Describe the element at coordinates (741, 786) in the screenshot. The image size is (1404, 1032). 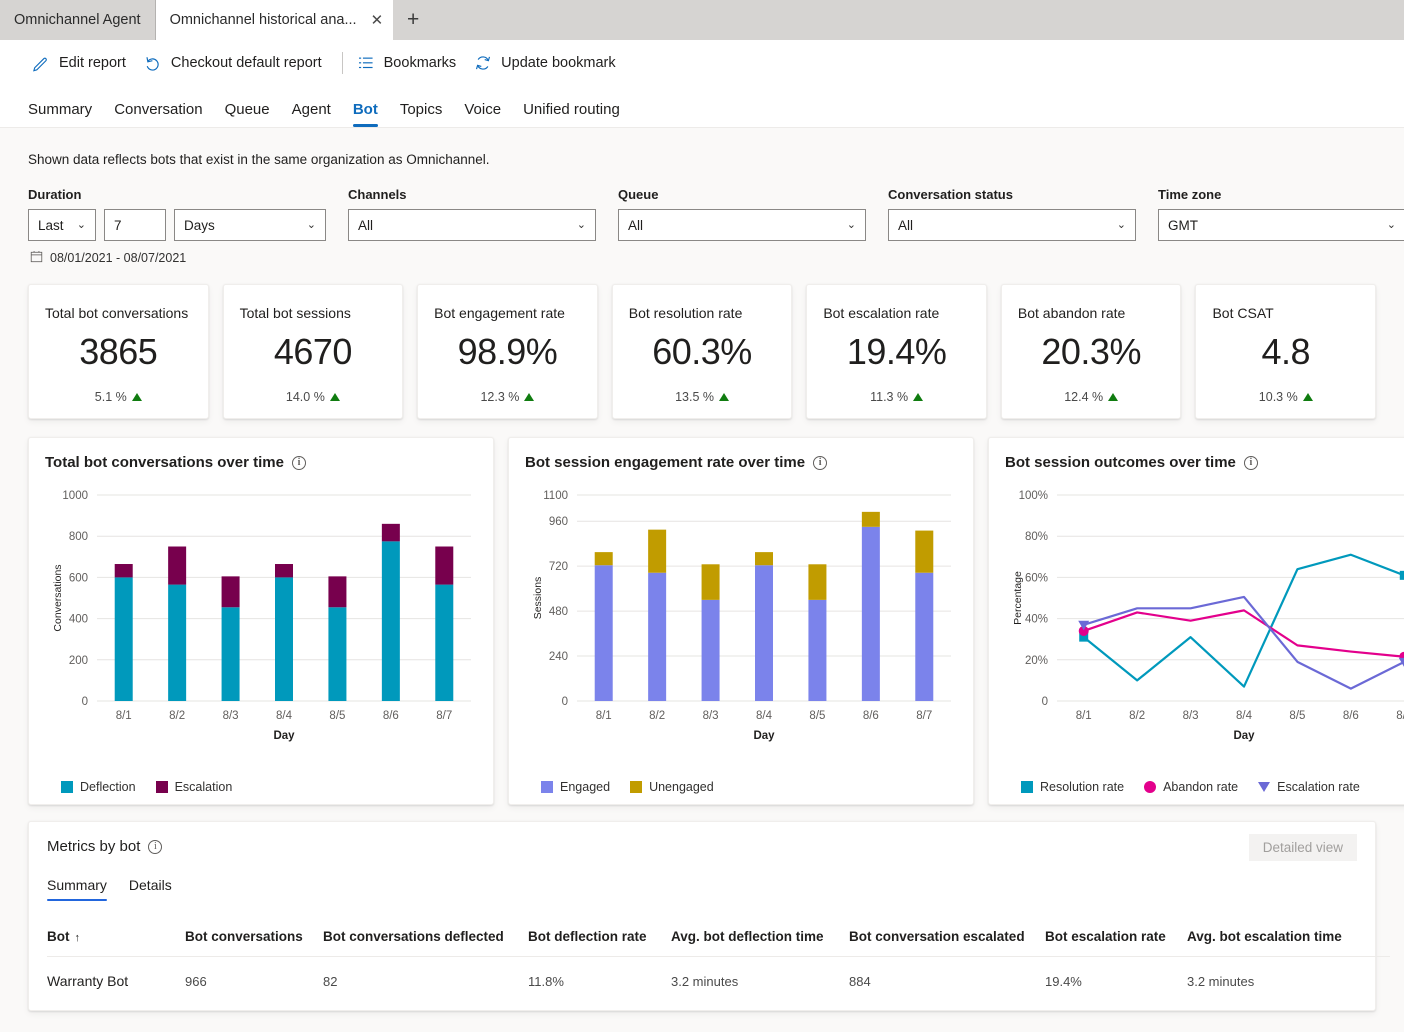
I see `chart-legend: Engaged Unengaged` at that location.